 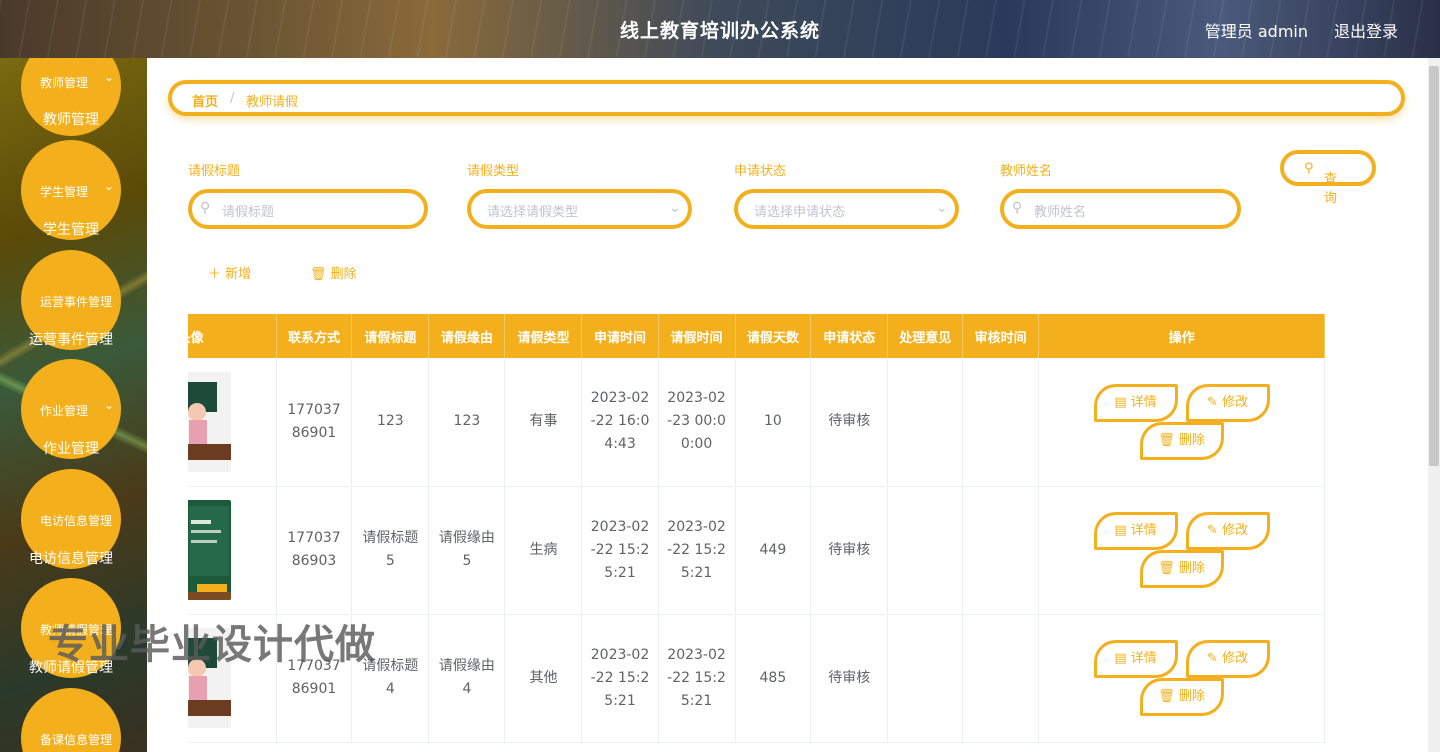 I want to click on type-cell: 生病, so click(x=543, y=550).